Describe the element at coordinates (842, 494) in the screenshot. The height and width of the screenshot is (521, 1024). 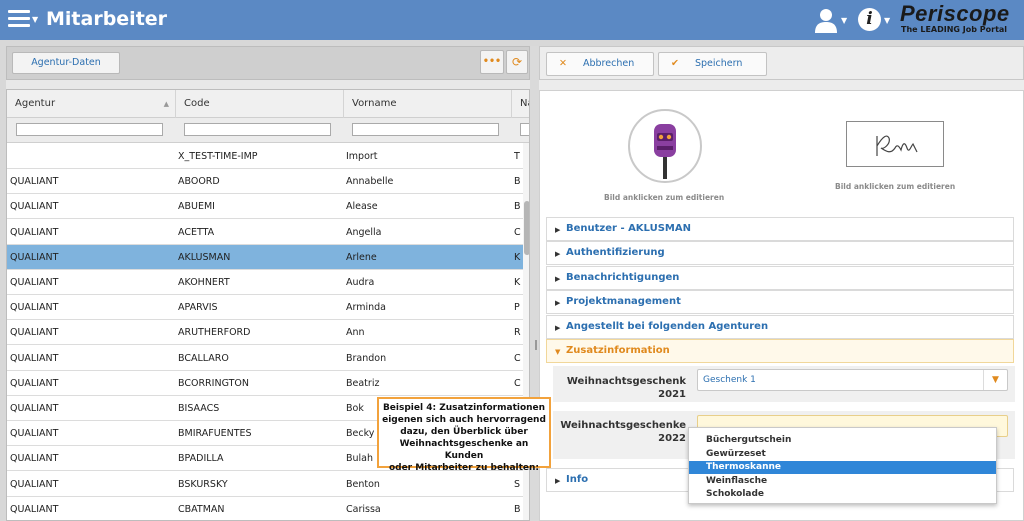
I see `dropdown-option: Schokolade` at that location.